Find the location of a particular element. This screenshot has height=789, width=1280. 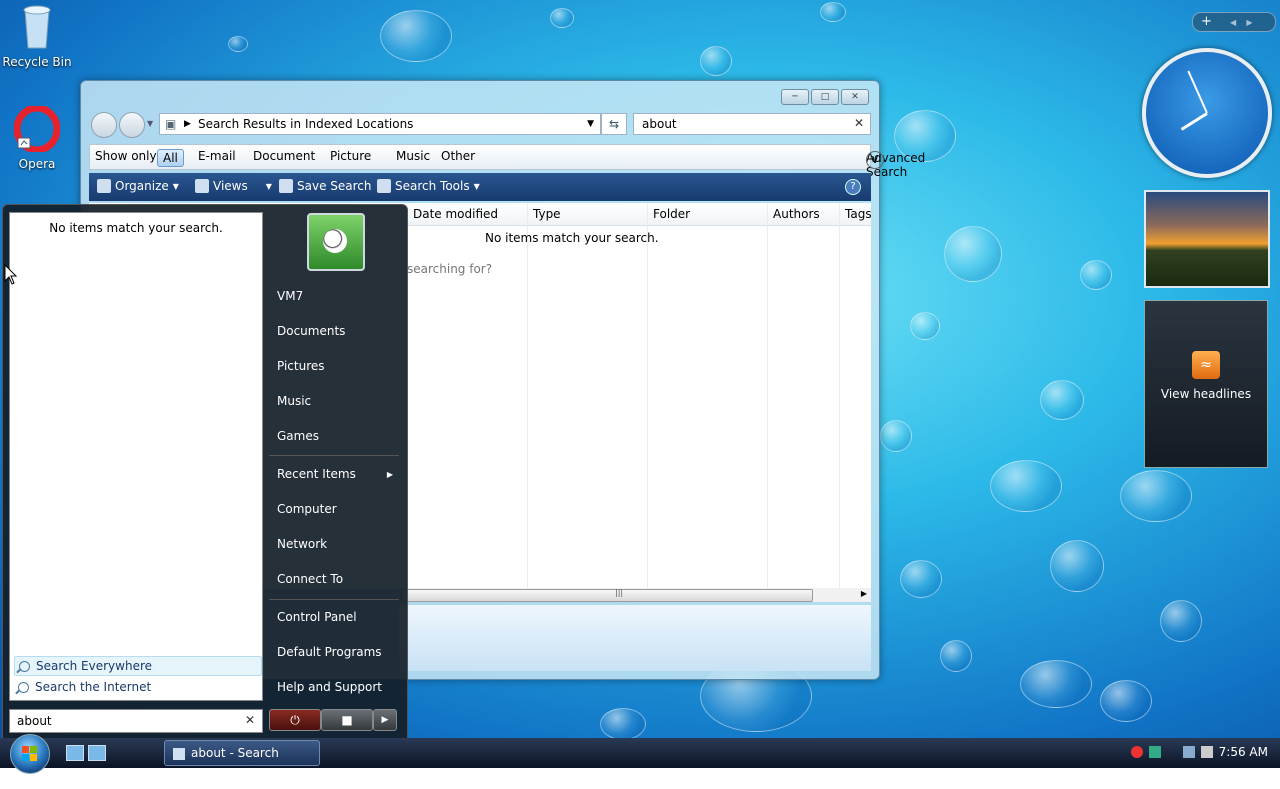

search-tools-label: Search Tools is located at coordinates (432, 186).